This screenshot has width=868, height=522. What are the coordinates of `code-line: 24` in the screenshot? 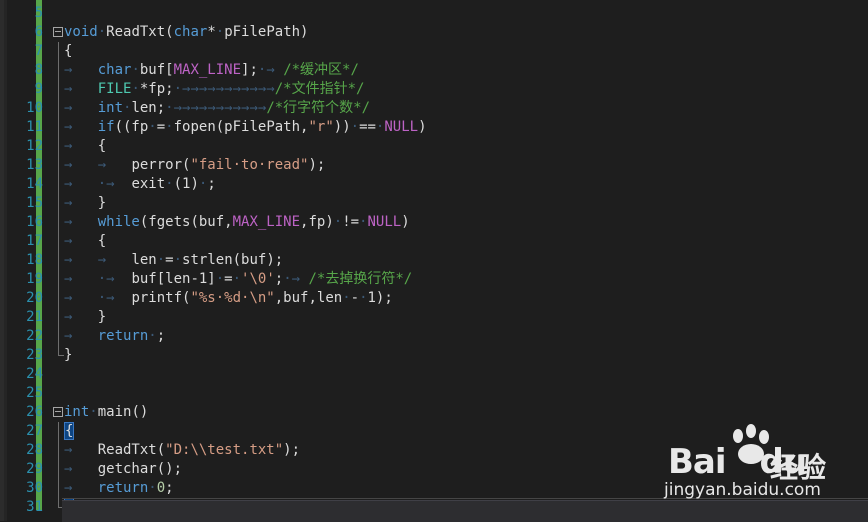 It's located at (434, 374).